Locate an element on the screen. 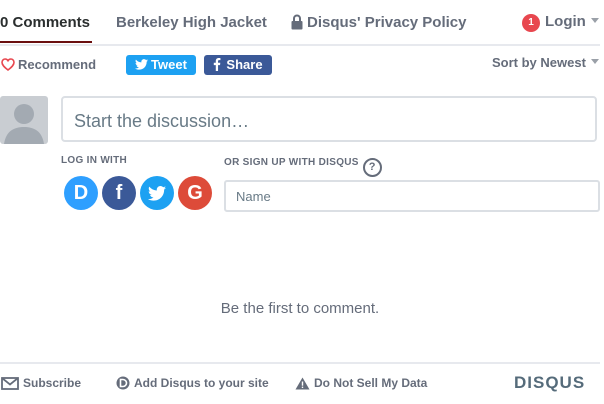 This screenshot has height=404, width=604. avatar is located at coordinates (24, 120).